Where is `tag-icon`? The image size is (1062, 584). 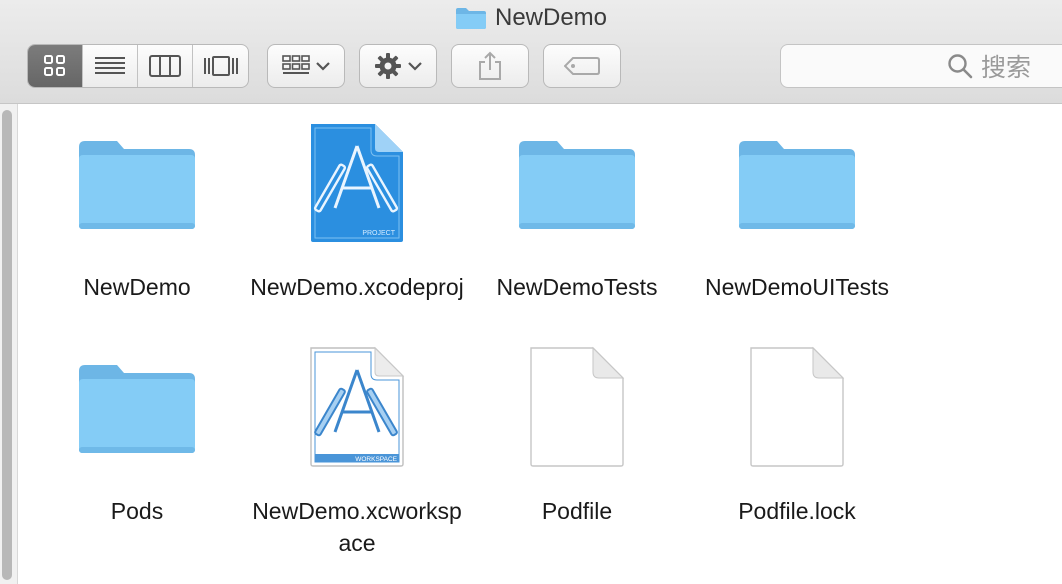 tag-icon is located at coordinates (582, 66).